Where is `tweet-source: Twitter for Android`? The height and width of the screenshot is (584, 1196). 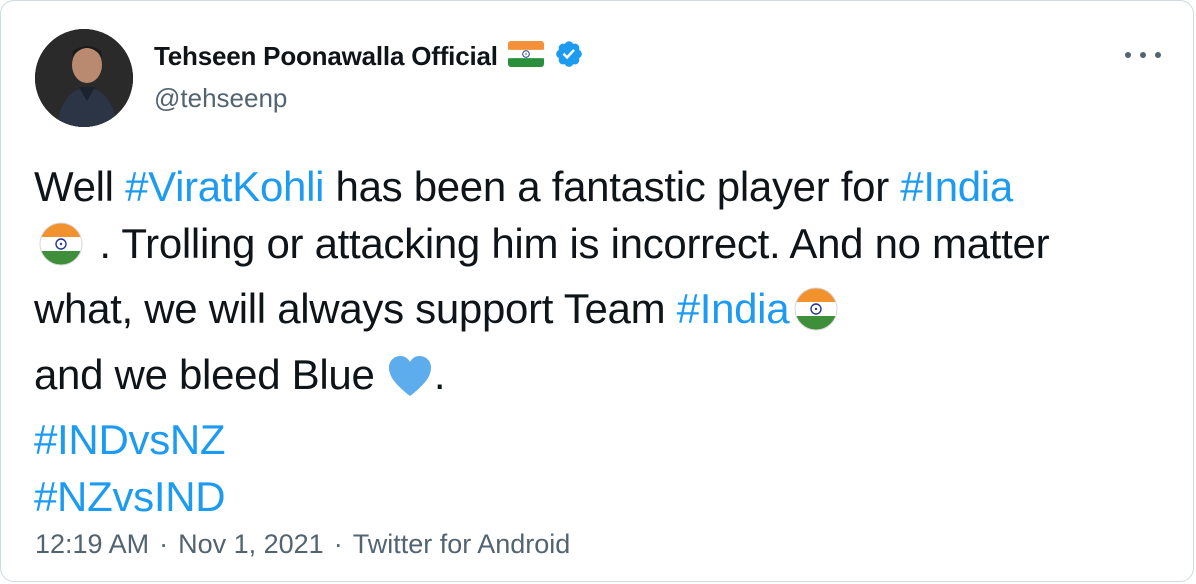 tweet-source: Twitter for Android is located at coordinates (461, 544).